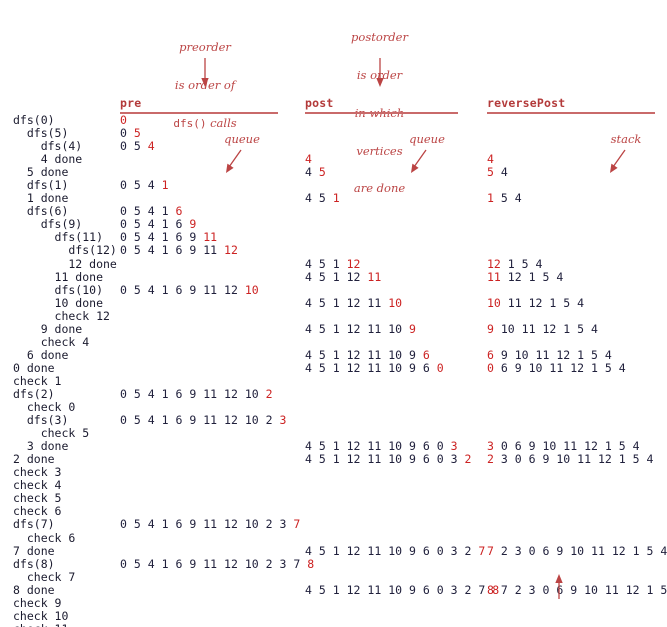  I want to click on table-row: 11 done 4 5 1 12 11 11 12 1 5 4, so click(333, 276).